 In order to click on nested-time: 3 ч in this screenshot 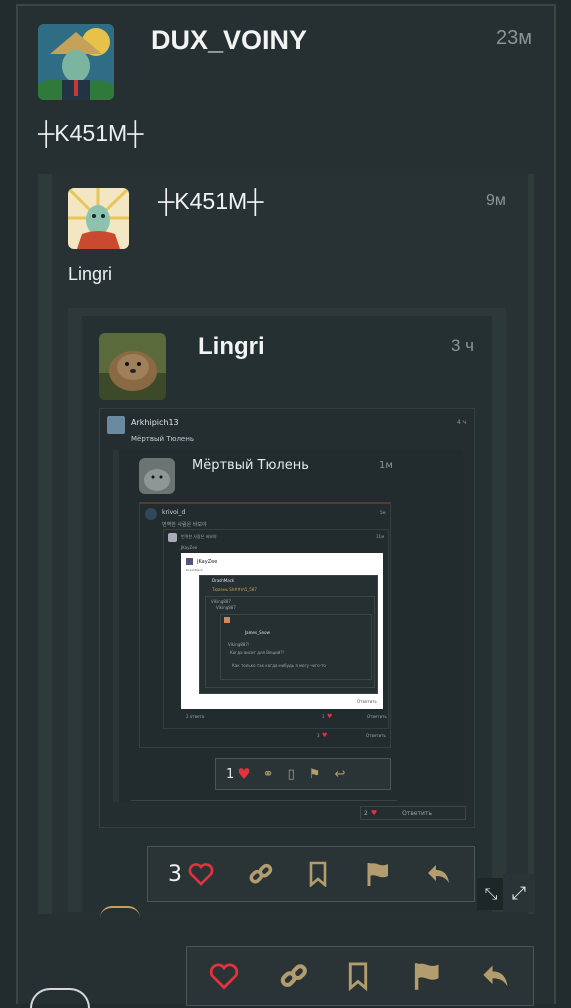, I will do `click(463, 345)`.